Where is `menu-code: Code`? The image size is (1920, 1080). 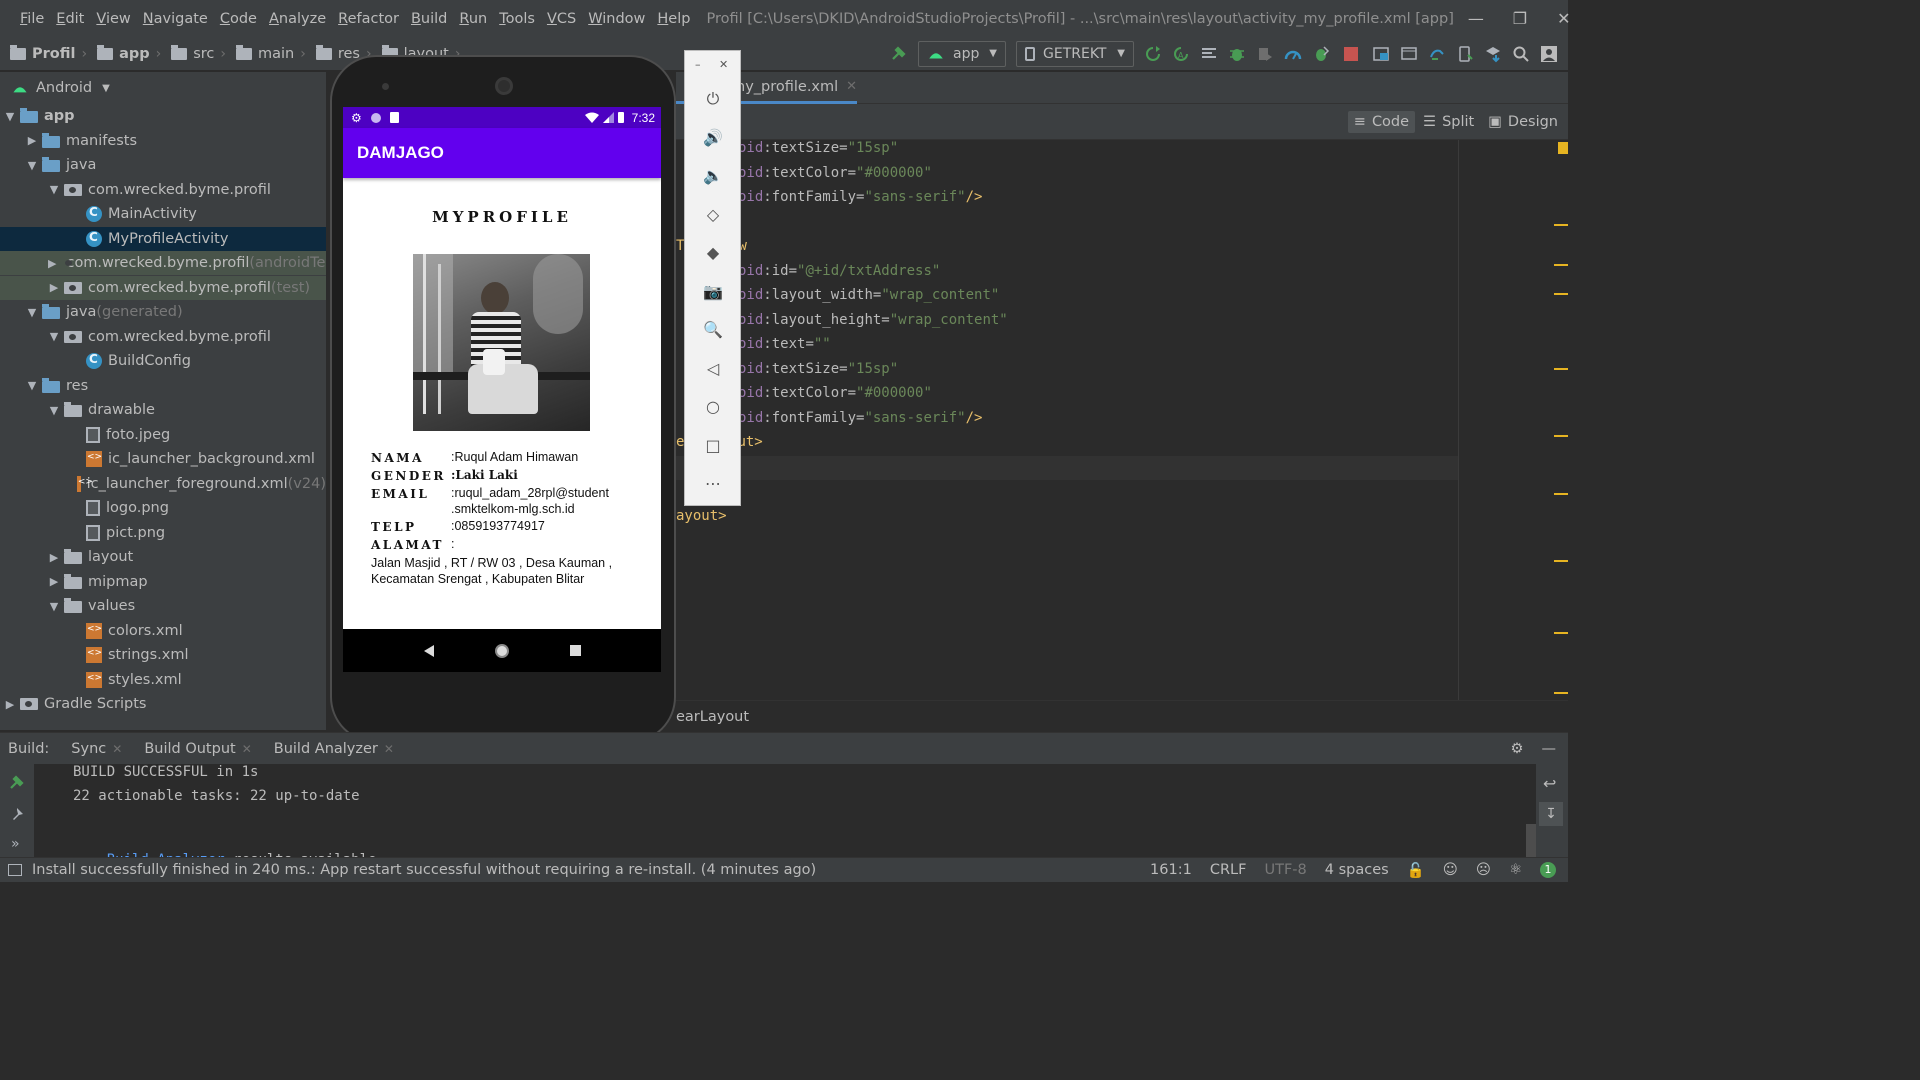
menu-code: Code is located at coordinates (238, 19).